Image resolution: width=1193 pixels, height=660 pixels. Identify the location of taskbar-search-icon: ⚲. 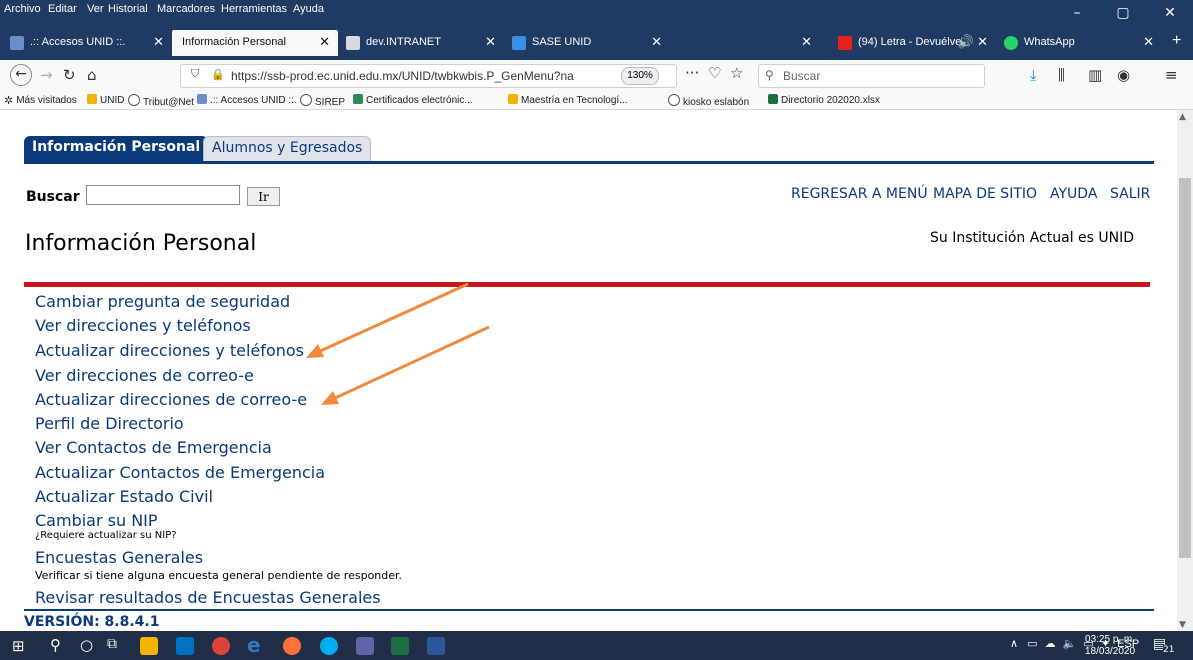
(55, 645).